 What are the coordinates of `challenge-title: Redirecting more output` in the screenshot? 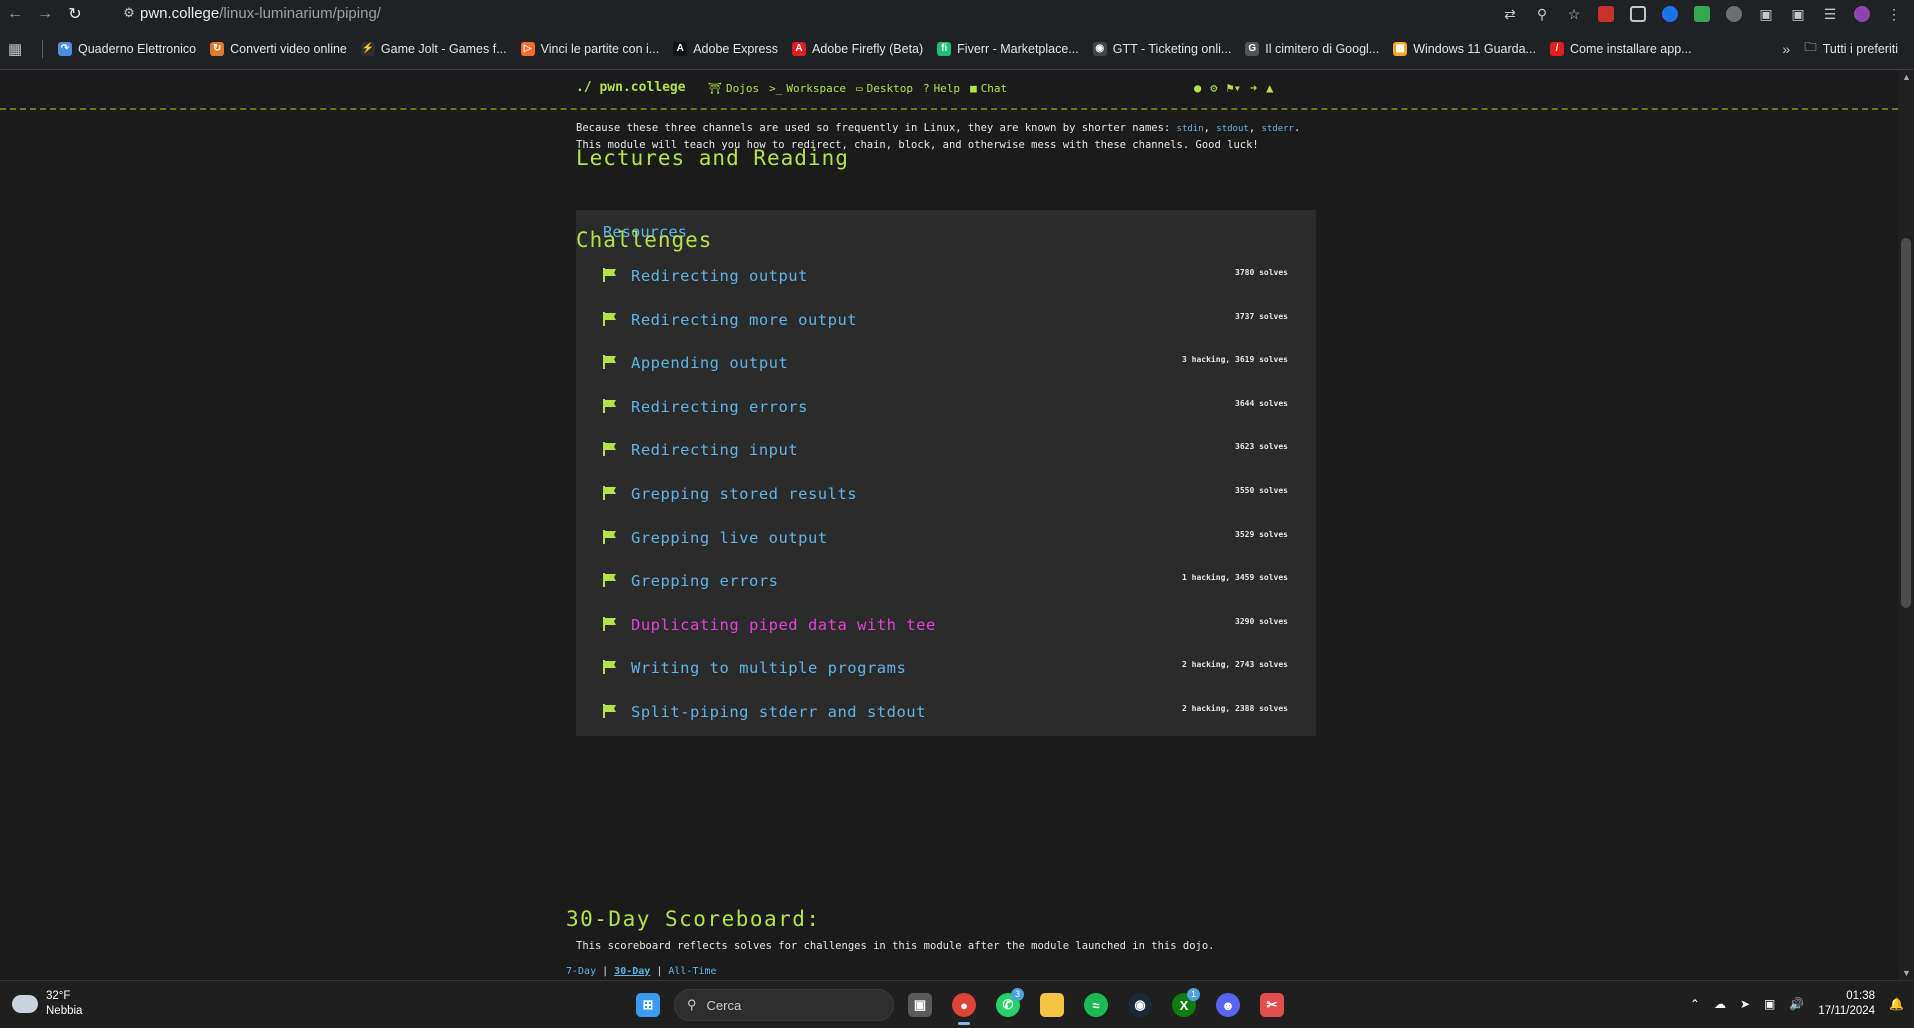 It's located at (744, 320).